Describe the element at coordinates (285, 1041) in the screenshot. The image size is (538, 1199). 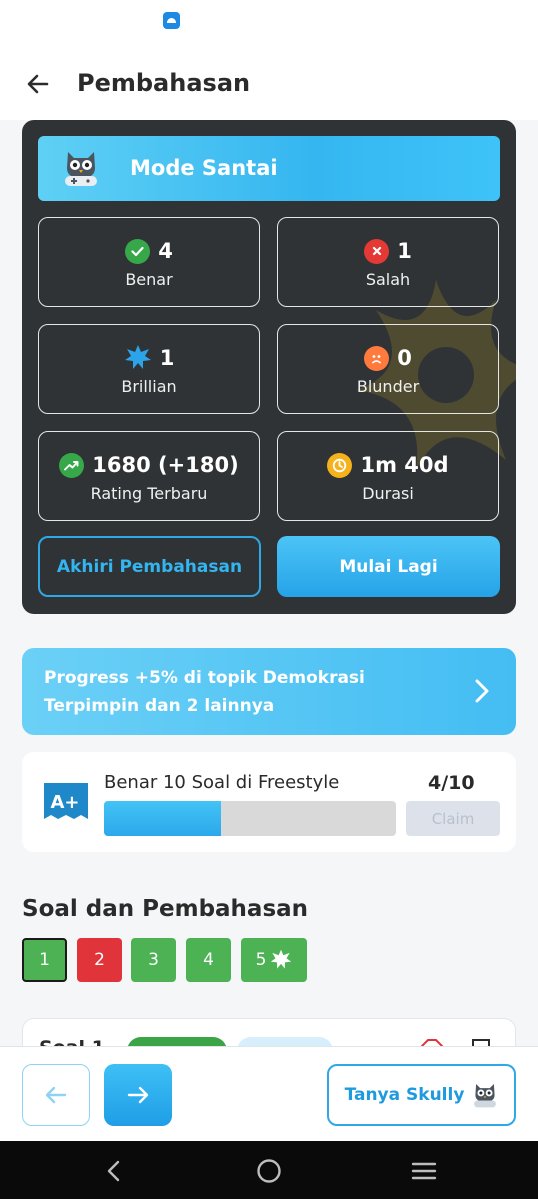
I see `category-badge` at that location.